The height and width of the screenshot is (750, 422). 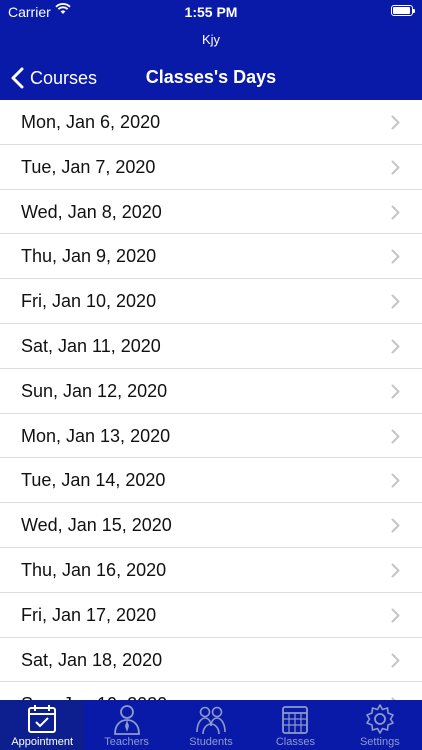 What do you see at coordinates (42, 742) in the screenshot?
I see `tab-label: Appointment` at bounding box center [42, 742].